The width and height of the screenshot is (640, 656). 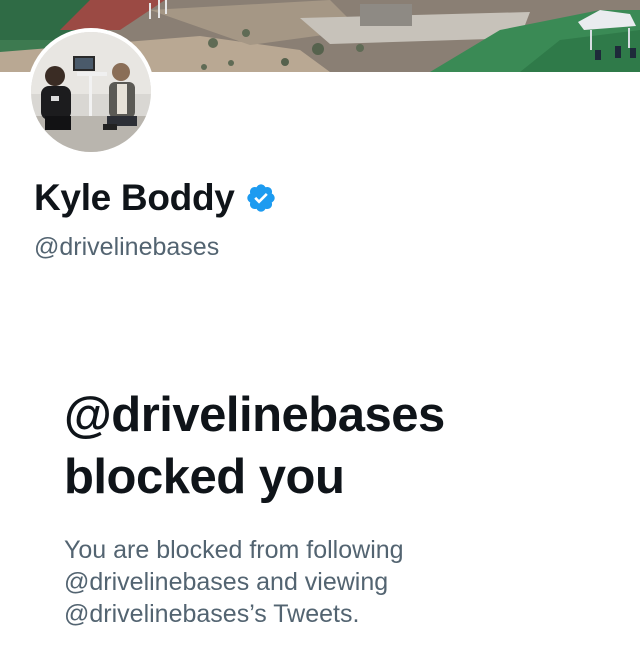 I want to click on verified-badge-icon, so click(x=261, y=198).